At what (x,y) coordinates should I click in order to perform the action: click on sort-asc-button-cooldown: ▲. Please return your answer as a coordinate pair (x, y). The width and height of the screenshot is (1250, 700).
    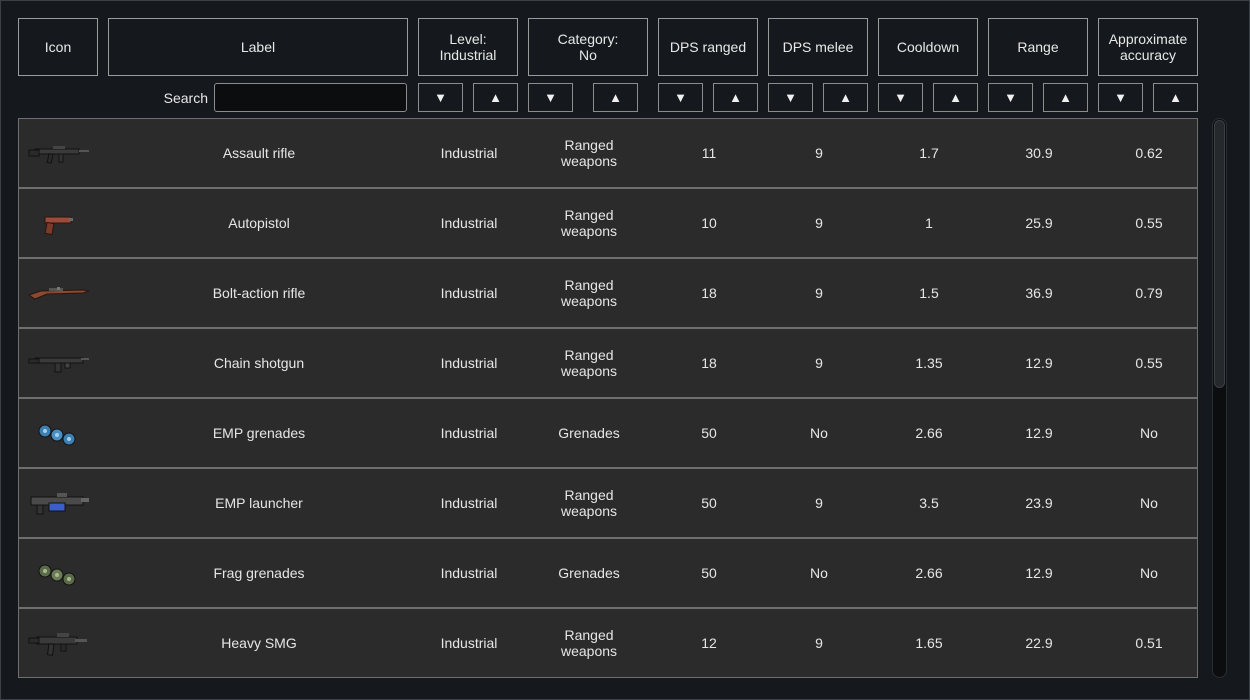
    Looking at the image, I should click on (955, 97).